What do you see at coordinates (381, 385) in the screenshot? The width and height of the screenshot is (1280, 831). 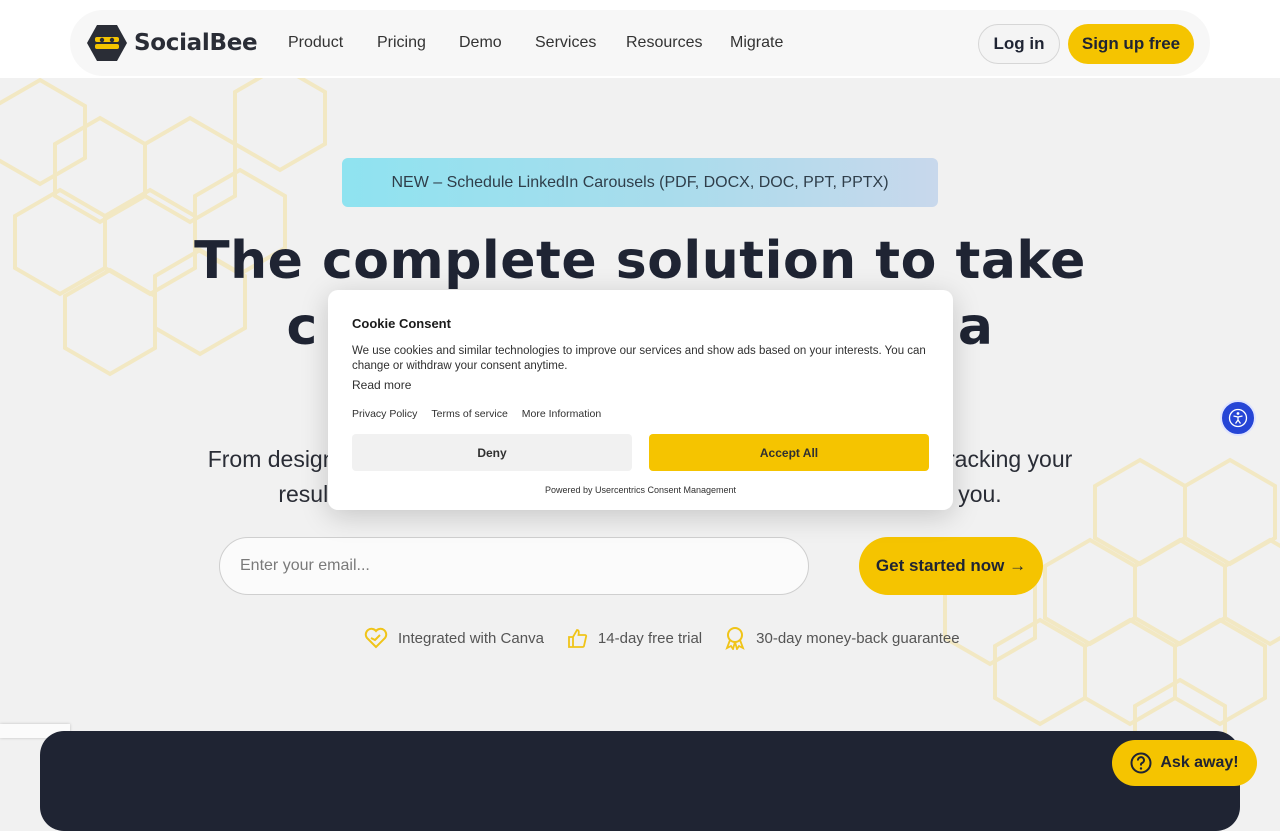 I see `cookie-read-more-link: Read more` at bounding box center [381, 385].